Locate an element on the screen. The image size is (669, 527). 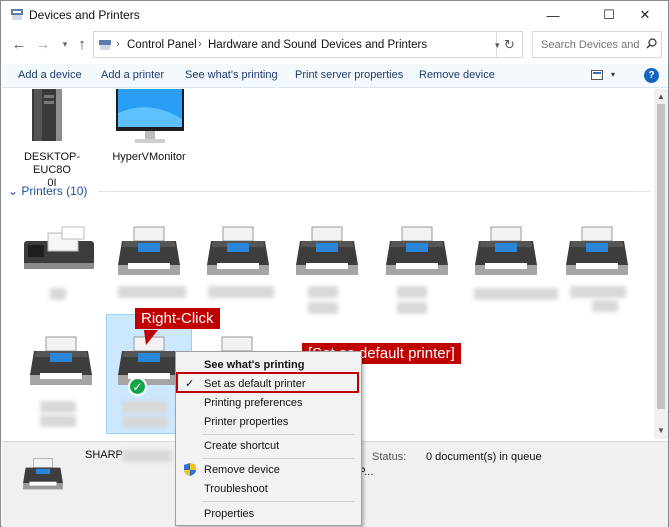
callout-pointer is located at coordinates (151, 337).